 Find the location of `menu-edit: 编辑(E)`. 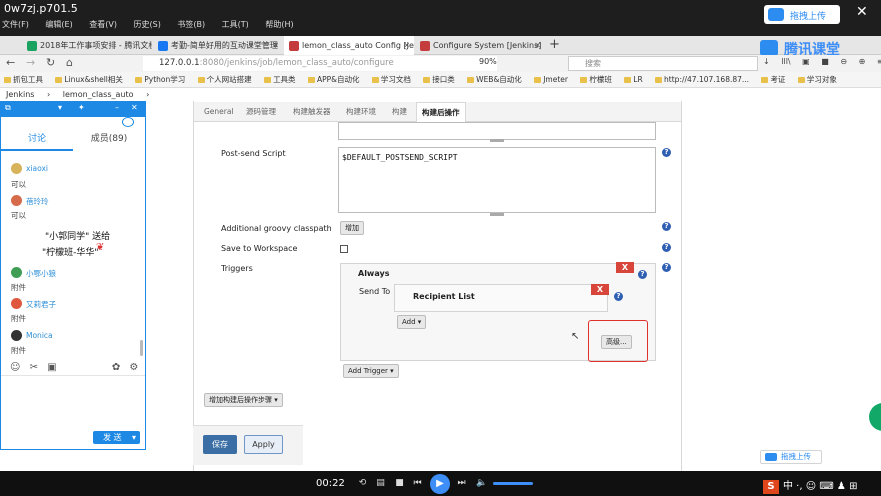

menu-edit: 编辑(E) is located at coordinates (58, 24).